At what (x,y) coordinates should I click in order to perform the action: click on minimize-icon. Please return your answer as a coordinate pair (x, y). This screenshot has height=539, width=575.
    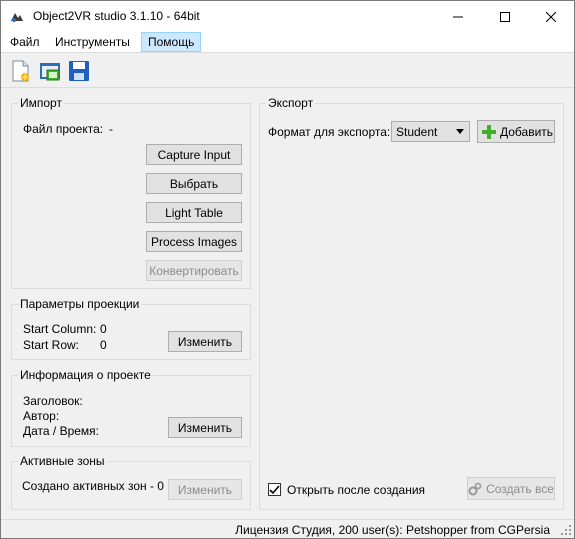
    Looking at the image, I should click on (458, 16).